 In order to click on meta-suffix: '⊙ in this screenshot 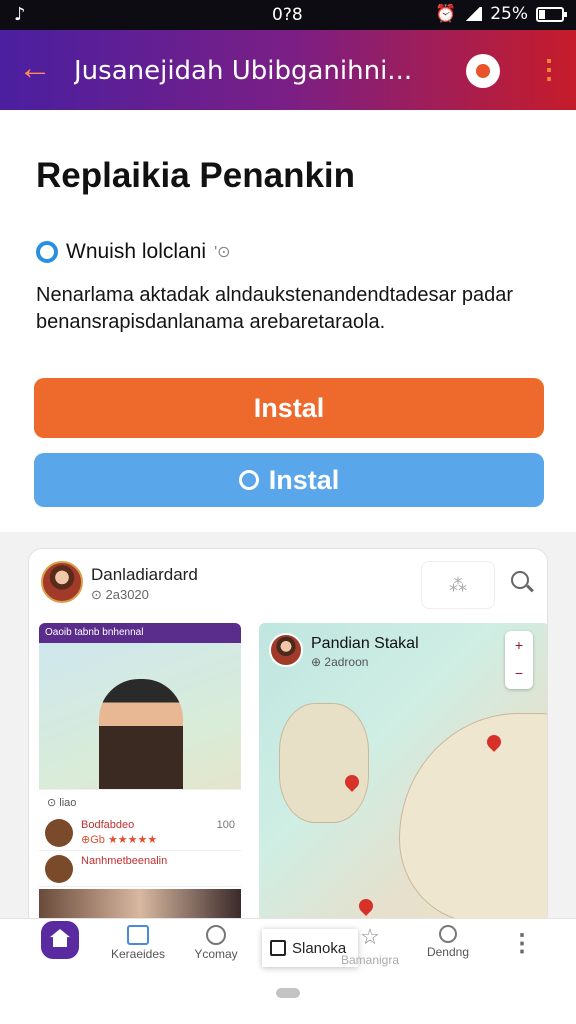, I will do `click(222, 252)`.